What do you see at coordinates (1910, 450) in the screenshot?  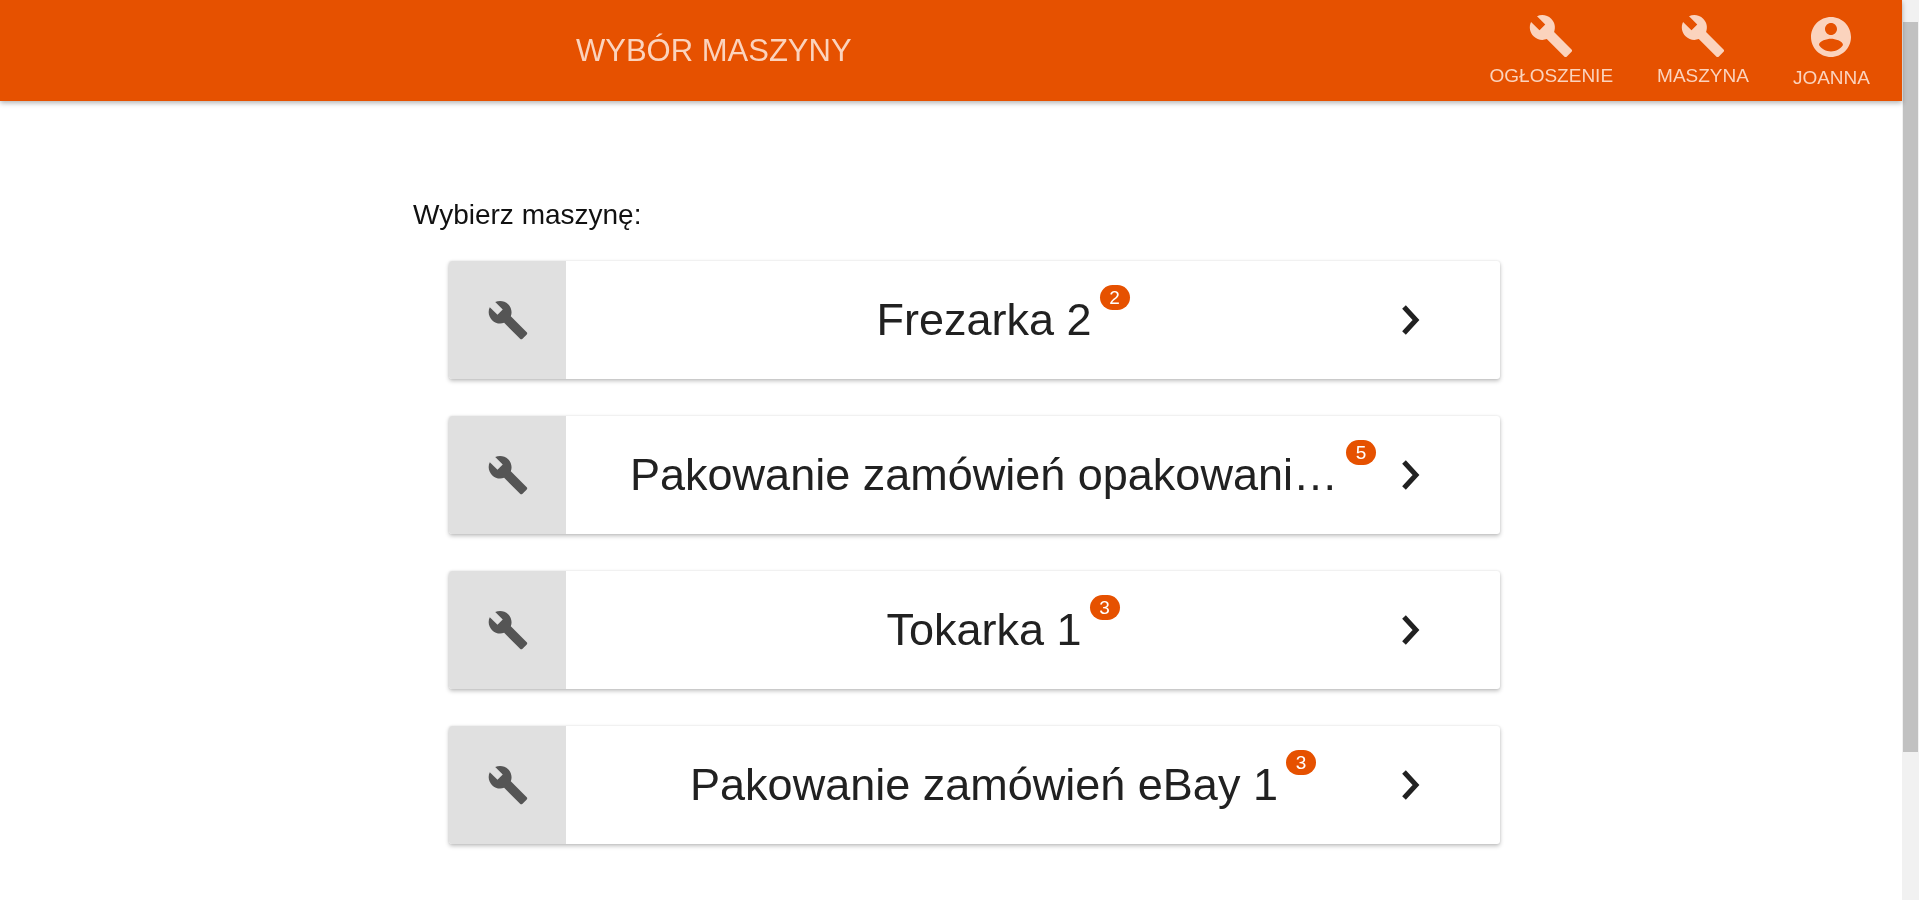 I see `scrollbar` at bounding box center [1910, 450].